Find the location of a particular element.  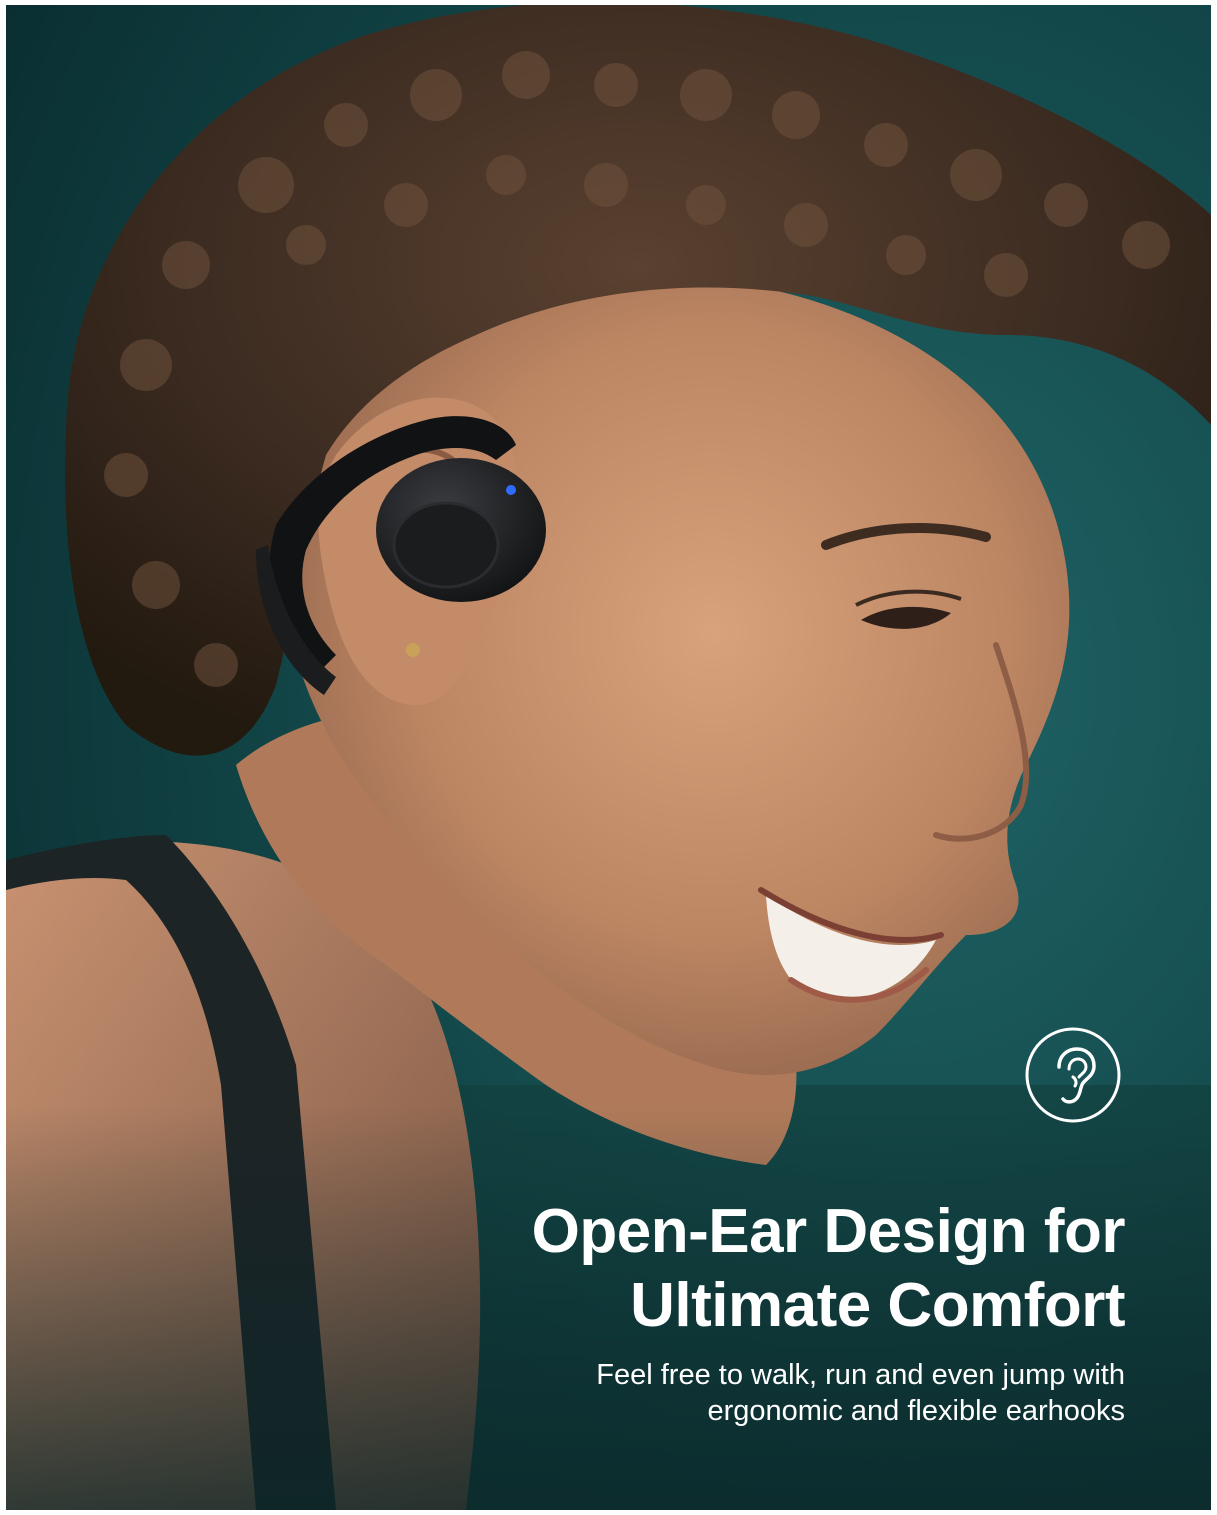

earring is located at coordinates (413, 650).